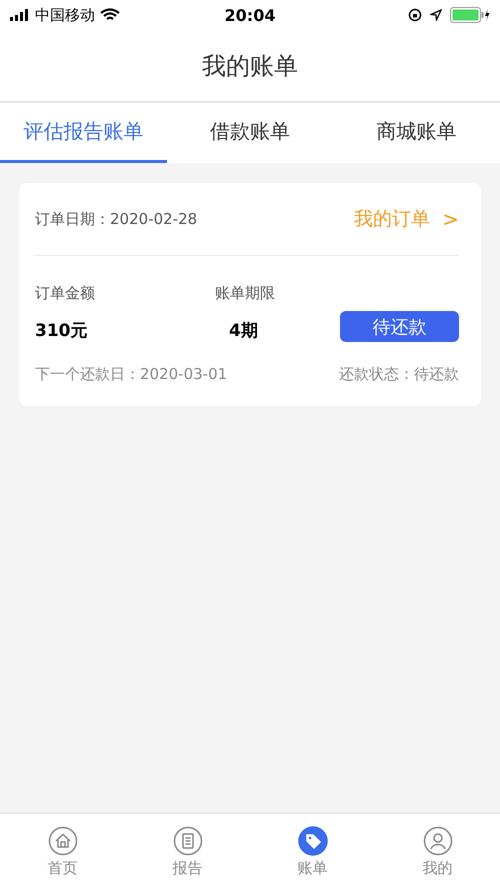 The image size is (500, 889). Describe the element at coordinates (63, 841) in the screenshot. I see `home-icon` at that location.